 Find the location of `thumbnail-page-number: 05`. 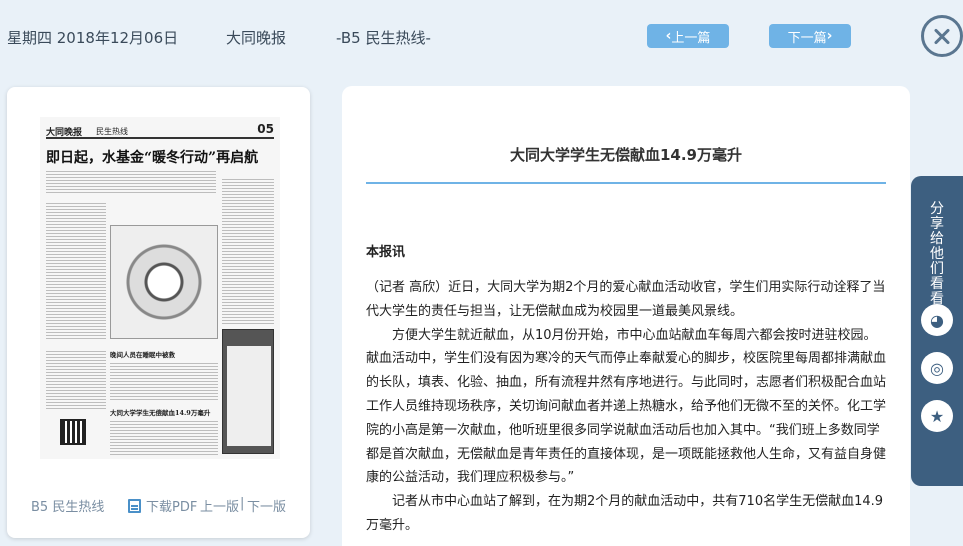

thumbnail-page-number: 05 is located at coordinates (265, 129).